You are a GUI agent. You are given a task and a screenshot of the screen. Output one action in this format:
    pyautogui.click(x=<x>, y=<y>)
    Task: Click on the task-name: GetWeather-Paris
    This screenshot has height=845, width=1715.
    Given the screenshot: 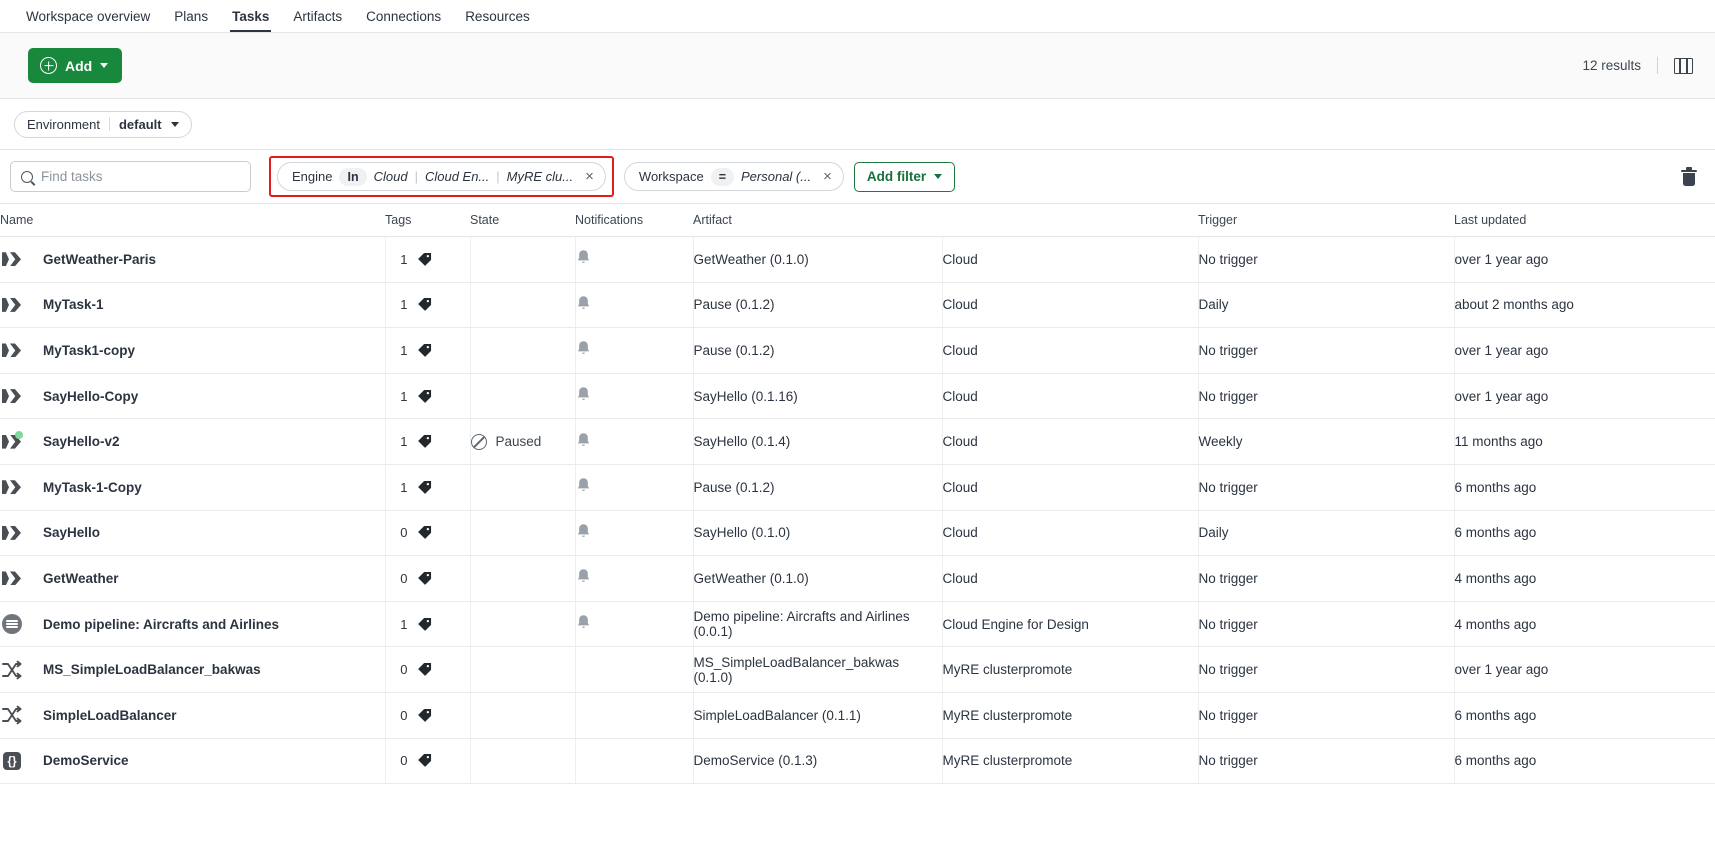 What is the action you would take?
    pyautogui.click(x=99, y=259)
    